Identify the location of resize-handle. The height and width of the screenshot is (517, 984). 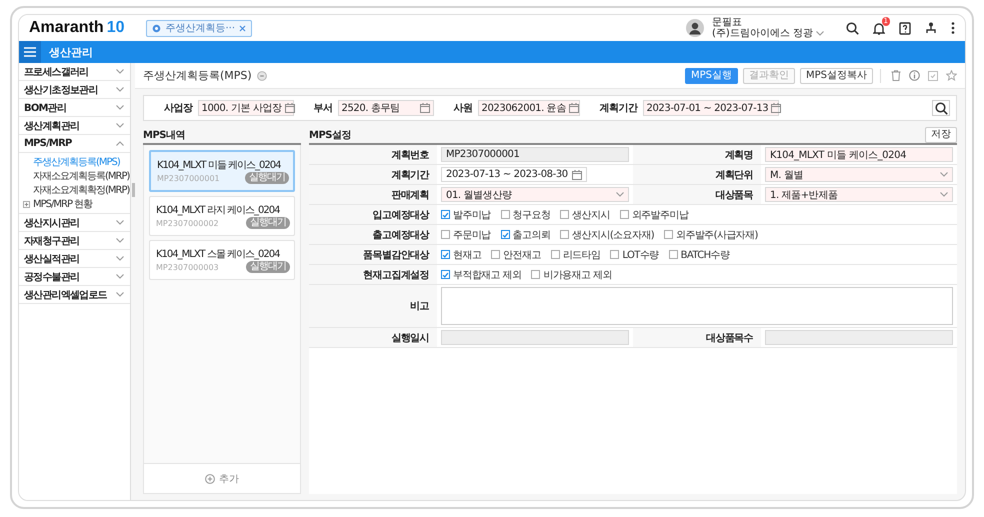
(133, 190).